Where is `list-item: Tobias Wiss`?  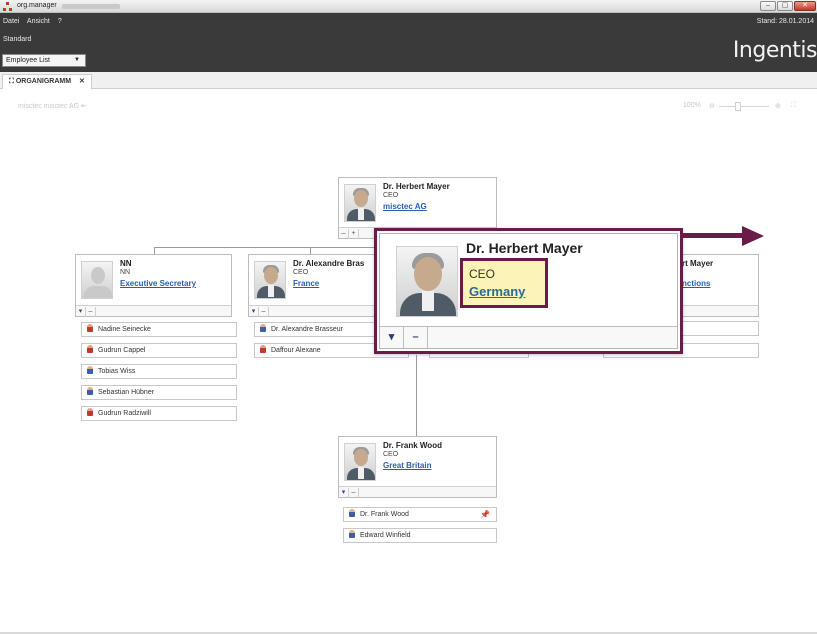
list-item: Tobias Wiss is located at coordinates (159, 371).